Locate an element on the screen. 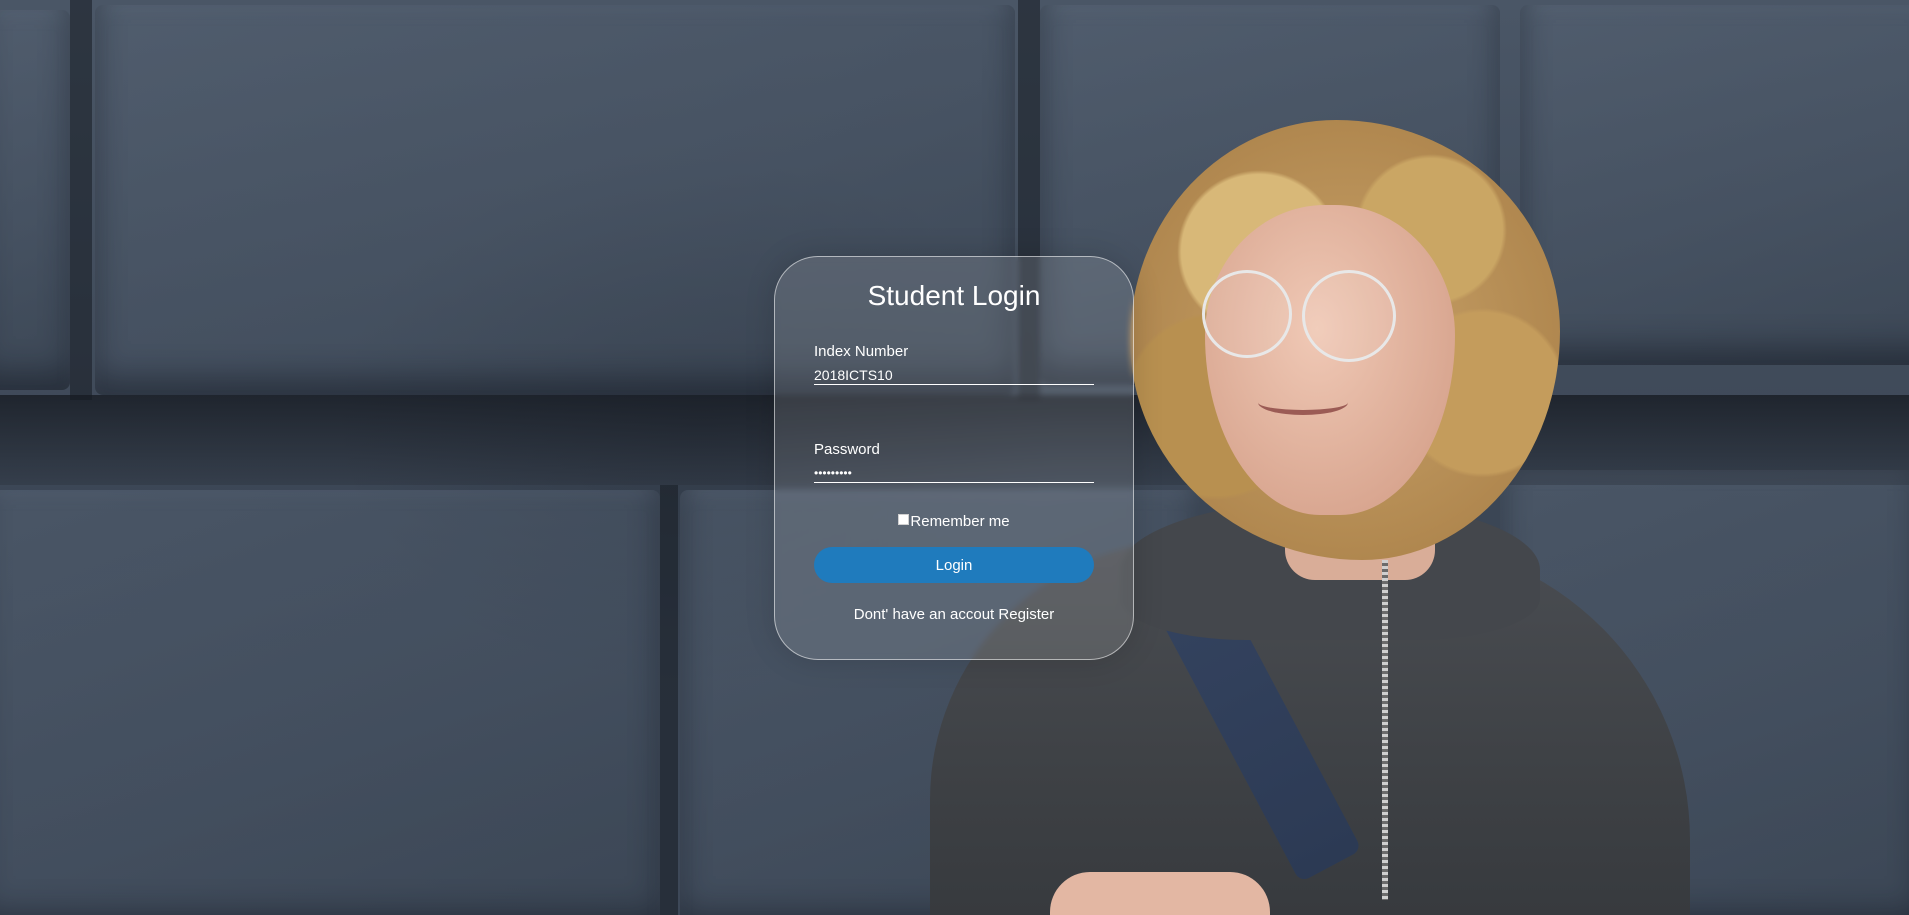 This screenshot has height=915, width=1909. register-prompt: Dont' have an accout Register is located at coordinates (954, 614).